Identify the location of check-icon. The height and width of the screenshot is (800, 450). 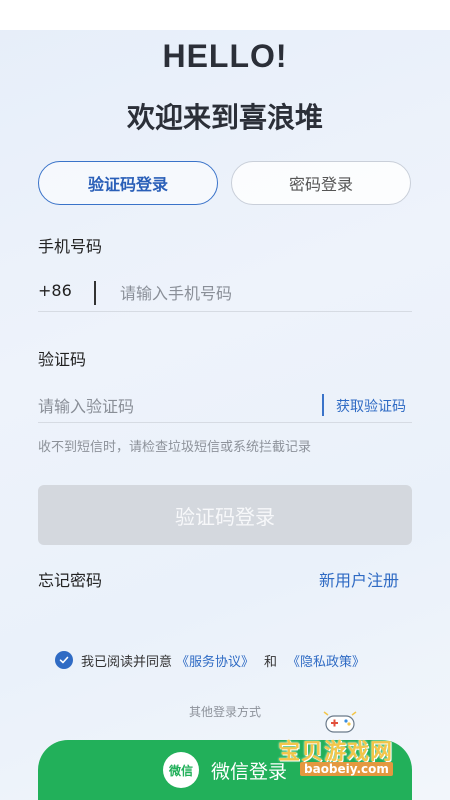
(64, 660).